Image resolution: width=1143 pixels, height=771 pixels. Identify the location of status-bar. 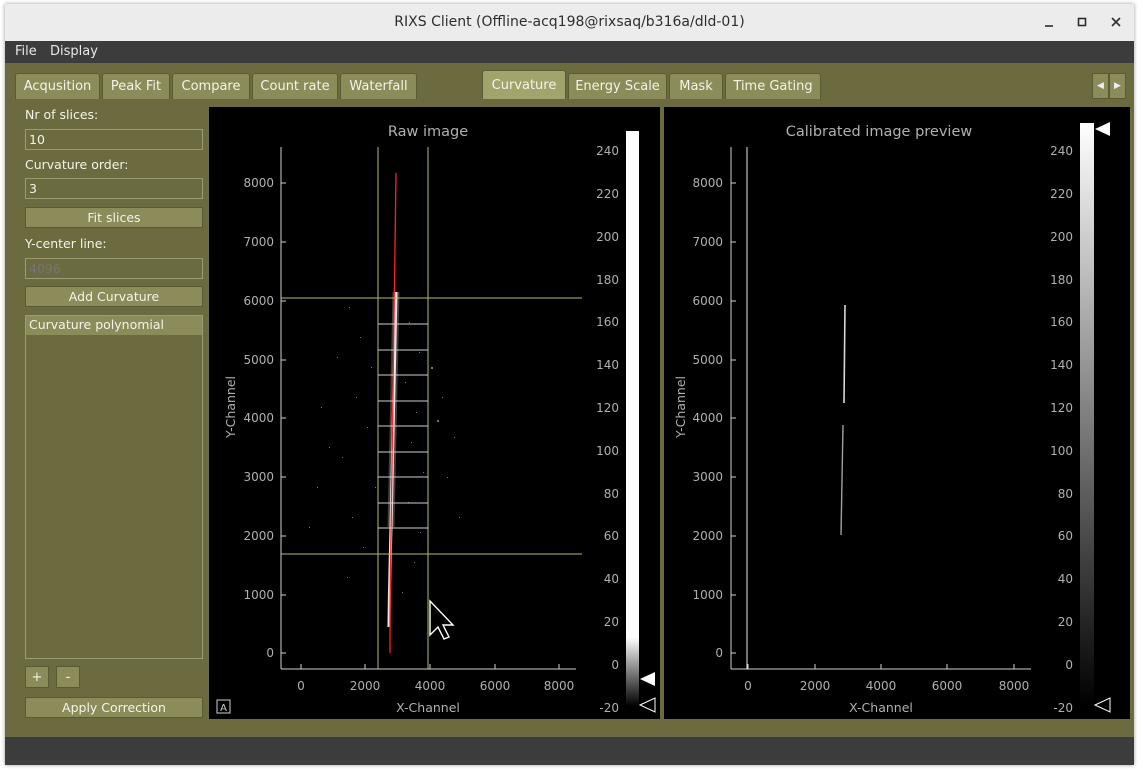
(569, 751).